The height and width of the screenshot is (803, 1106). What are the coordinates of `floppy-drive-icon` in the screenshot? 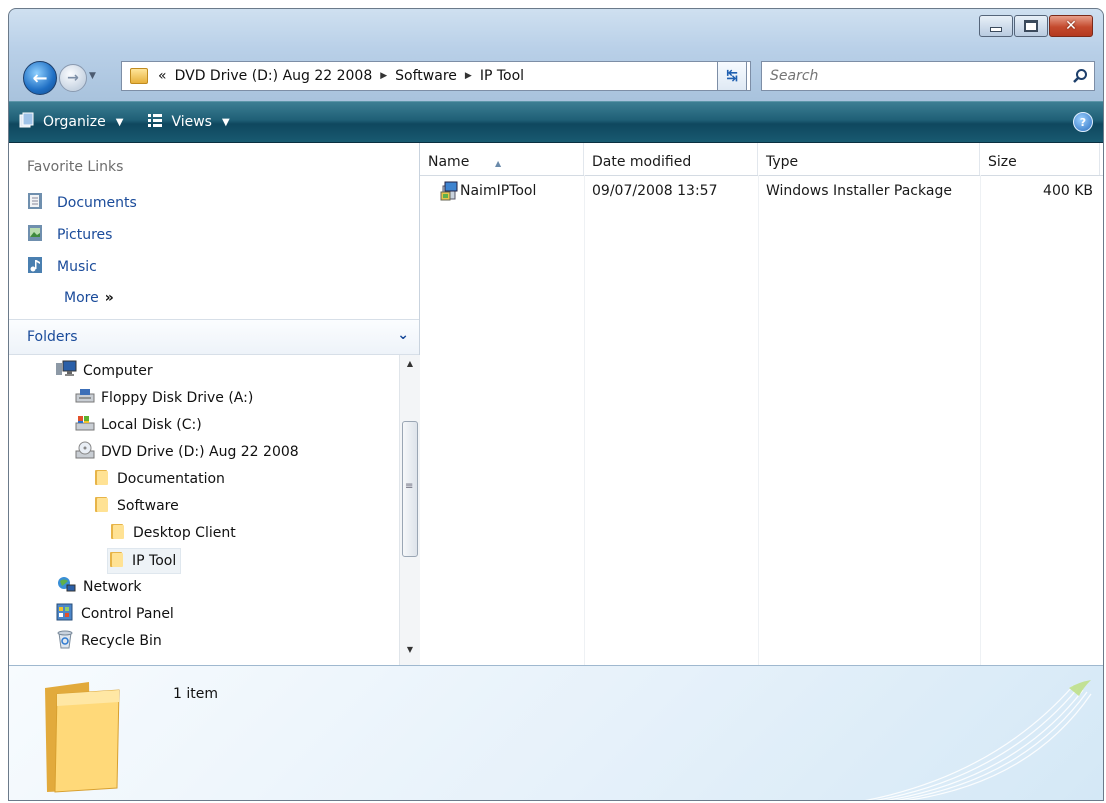 It's located at (85, 398).